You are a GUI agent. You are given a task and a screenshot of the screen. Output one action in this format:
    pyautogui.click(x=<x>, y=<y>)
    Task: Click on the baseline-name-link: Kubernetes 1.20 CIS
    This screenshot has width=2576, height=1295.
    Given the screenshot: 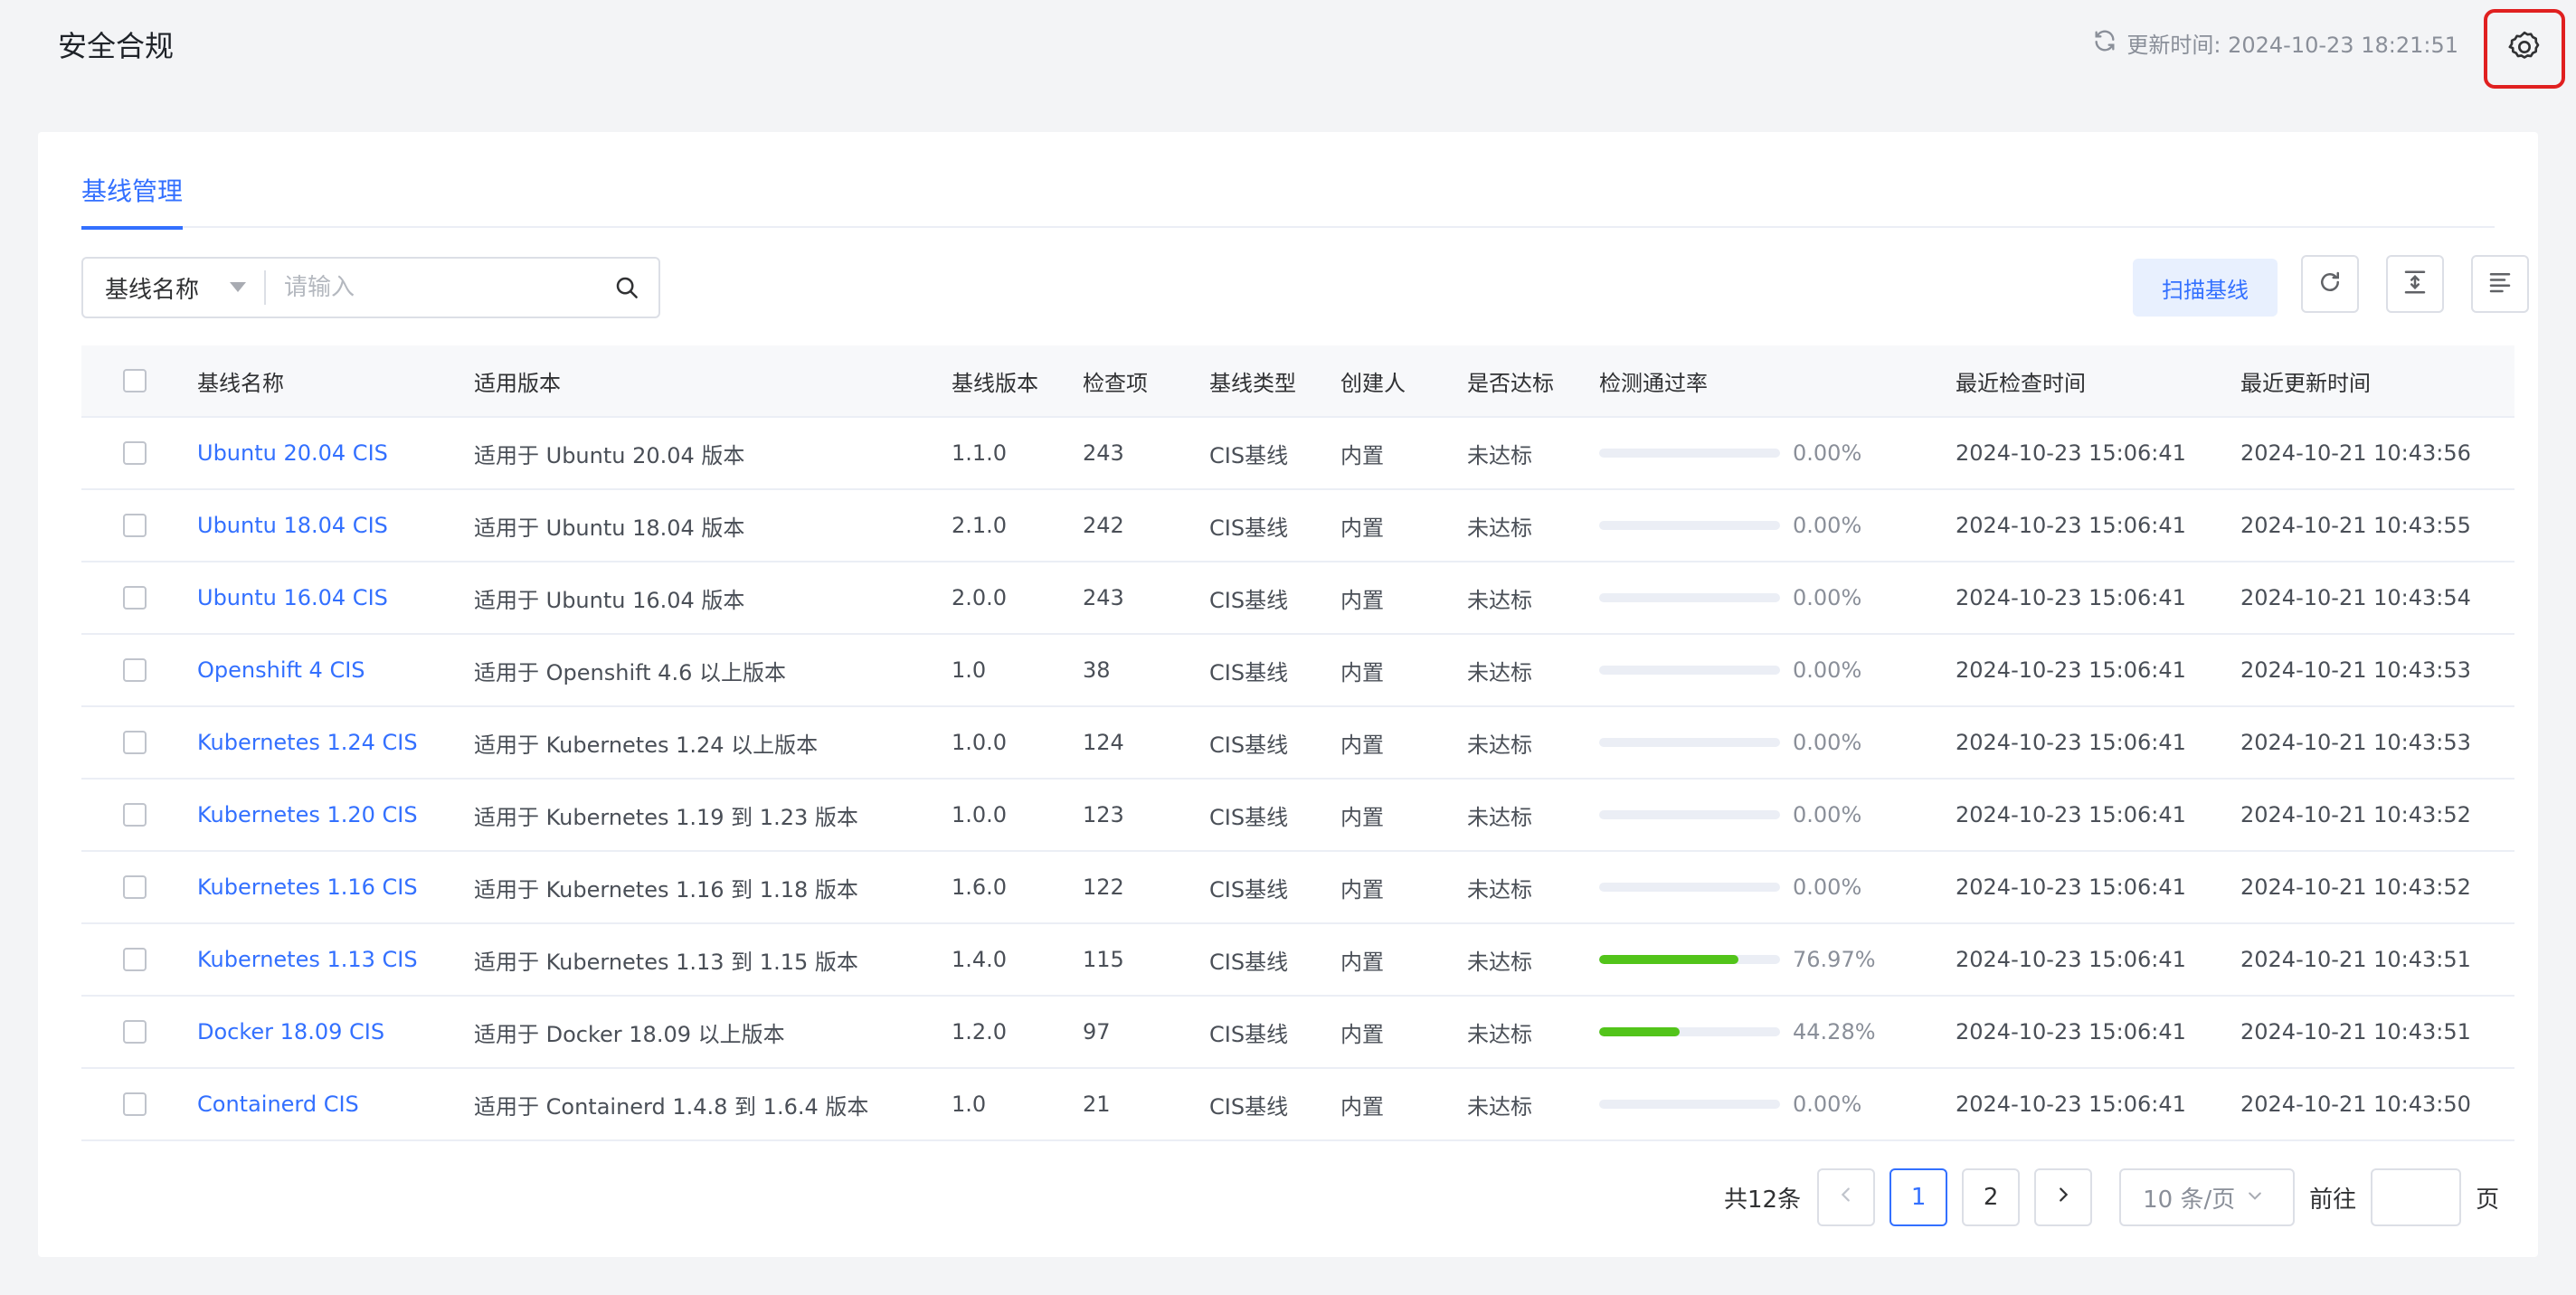 What is the action you would take?
    pyautogui.click(x=336, y=814)
    